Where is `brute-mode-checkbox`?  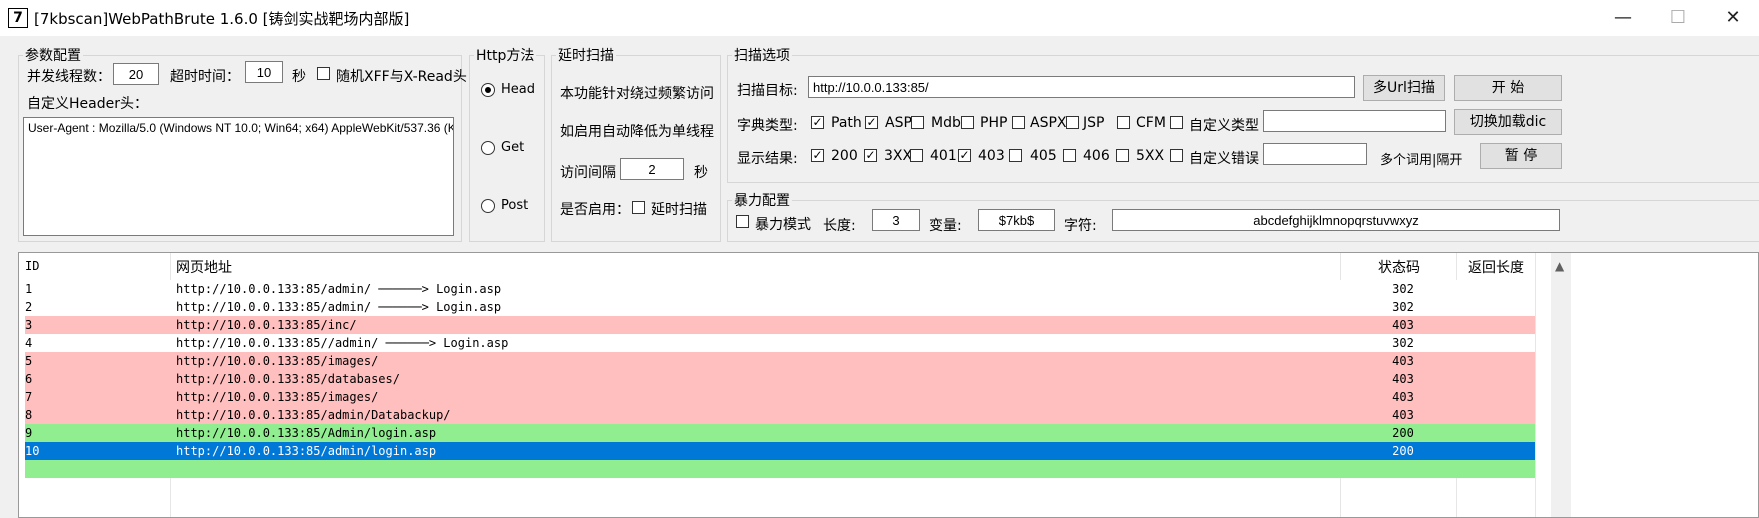
brute-mode-checkbox is located at coordinates (742, 221).